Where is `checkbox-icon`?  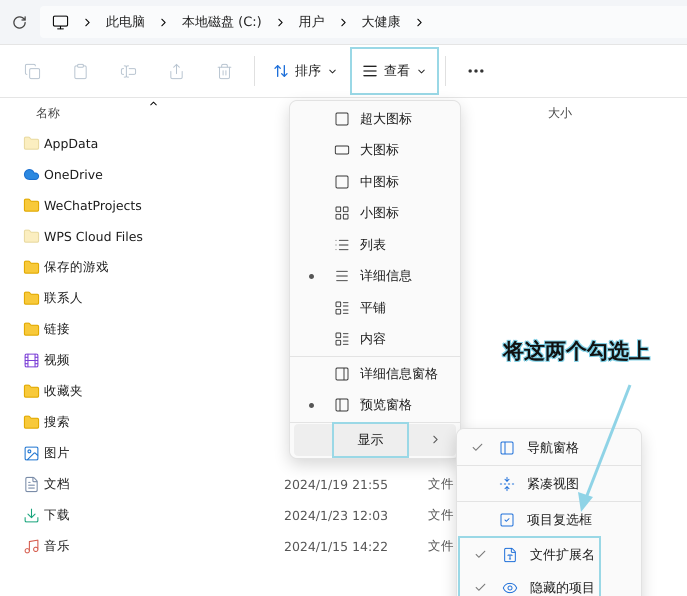 checkbox-icon is located at coordinates (507, 520).